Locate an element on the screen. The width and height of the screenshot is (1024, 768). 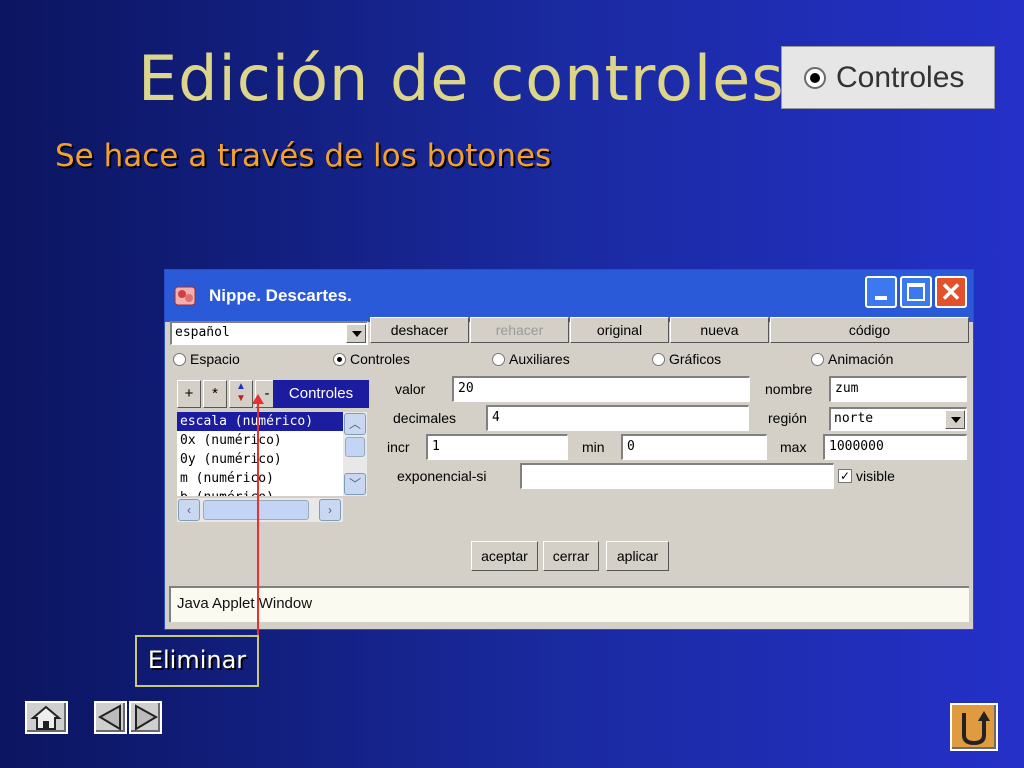
visible-checkbox: ✓ is located at coordinates (845, 476).